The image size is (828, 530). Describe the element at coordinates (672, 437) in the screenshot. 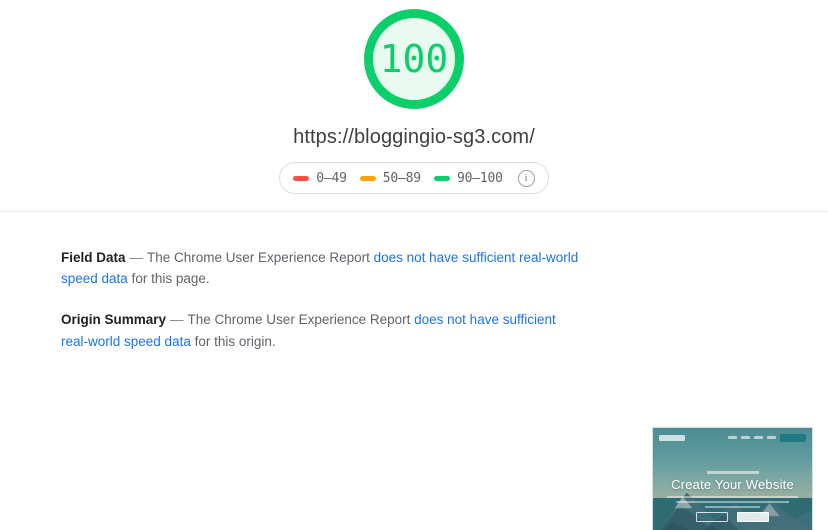

I see `thumbnail-logo-icon` at that location.